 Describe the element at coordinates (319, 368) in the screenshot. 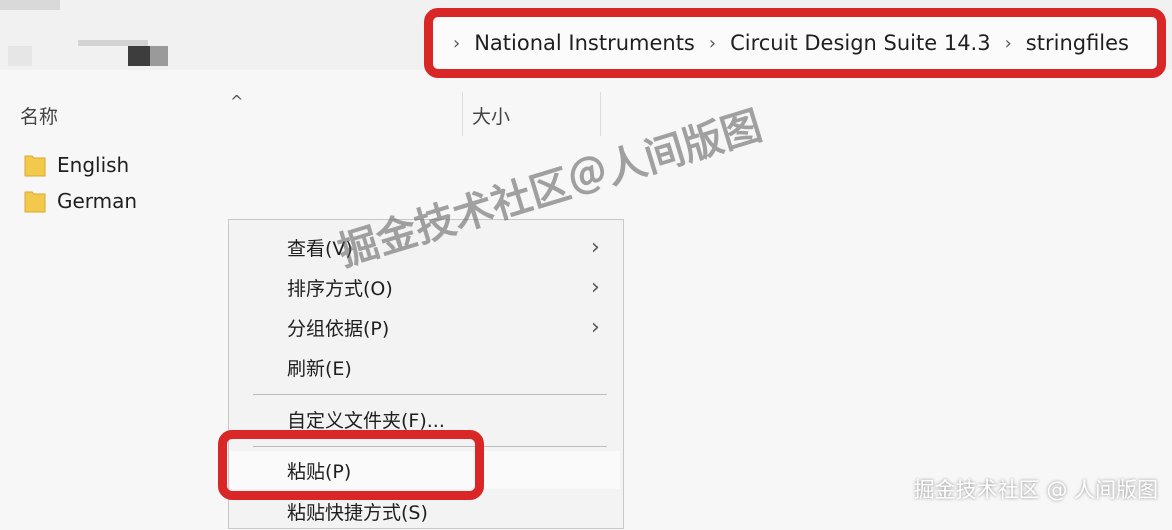

I see `menu-item-label: 刷新(E)` at that location.